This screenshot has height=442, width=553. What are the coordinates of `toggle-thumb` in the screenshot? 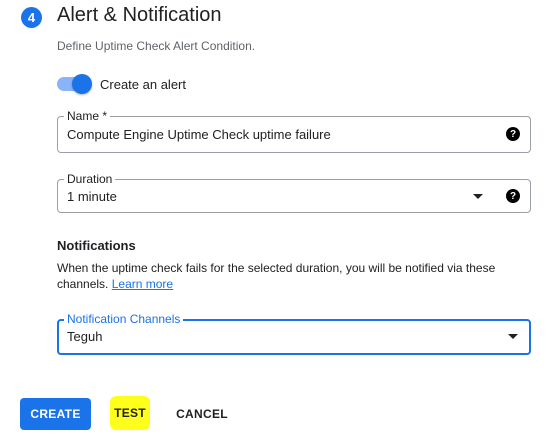 It's located at (82, 84).